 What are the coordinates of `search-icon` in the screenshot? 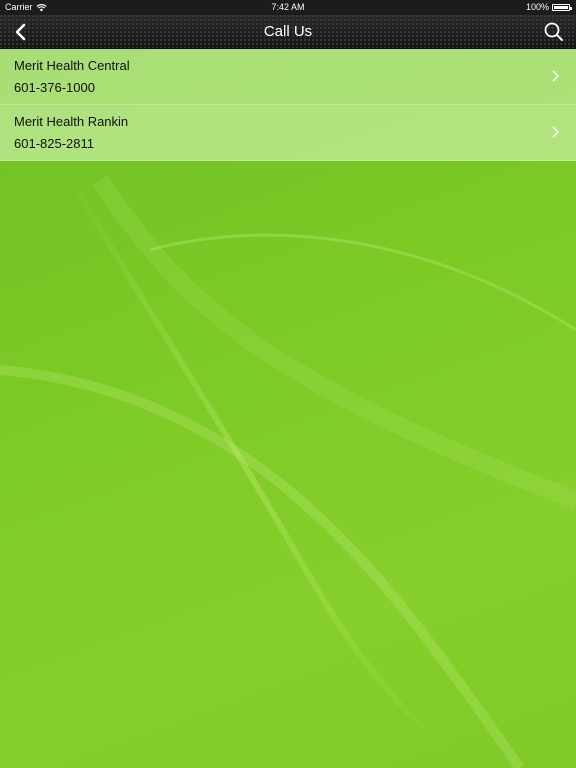 It's located at (553, 31).